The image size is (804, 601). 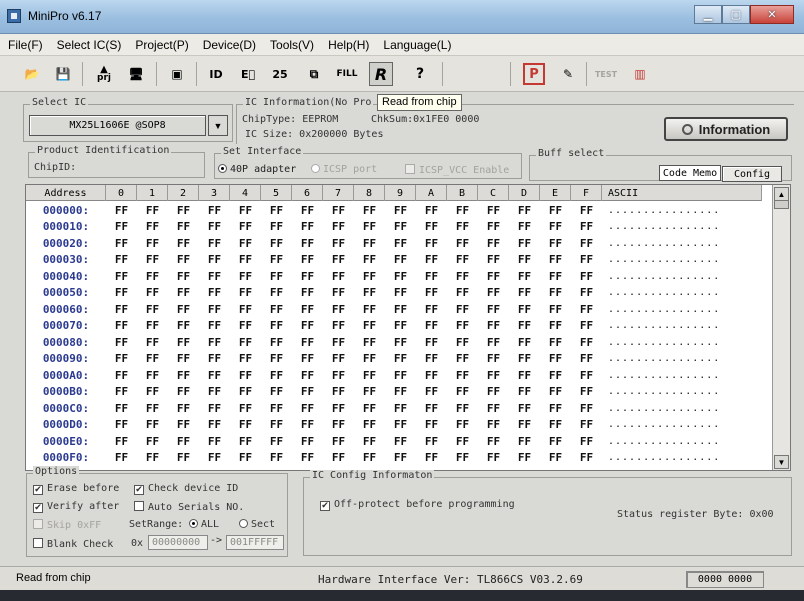 What do you see at coordinates (606, 74) in the screenshot?
I see `test-button: TEST` at bounding box center [606, 74].